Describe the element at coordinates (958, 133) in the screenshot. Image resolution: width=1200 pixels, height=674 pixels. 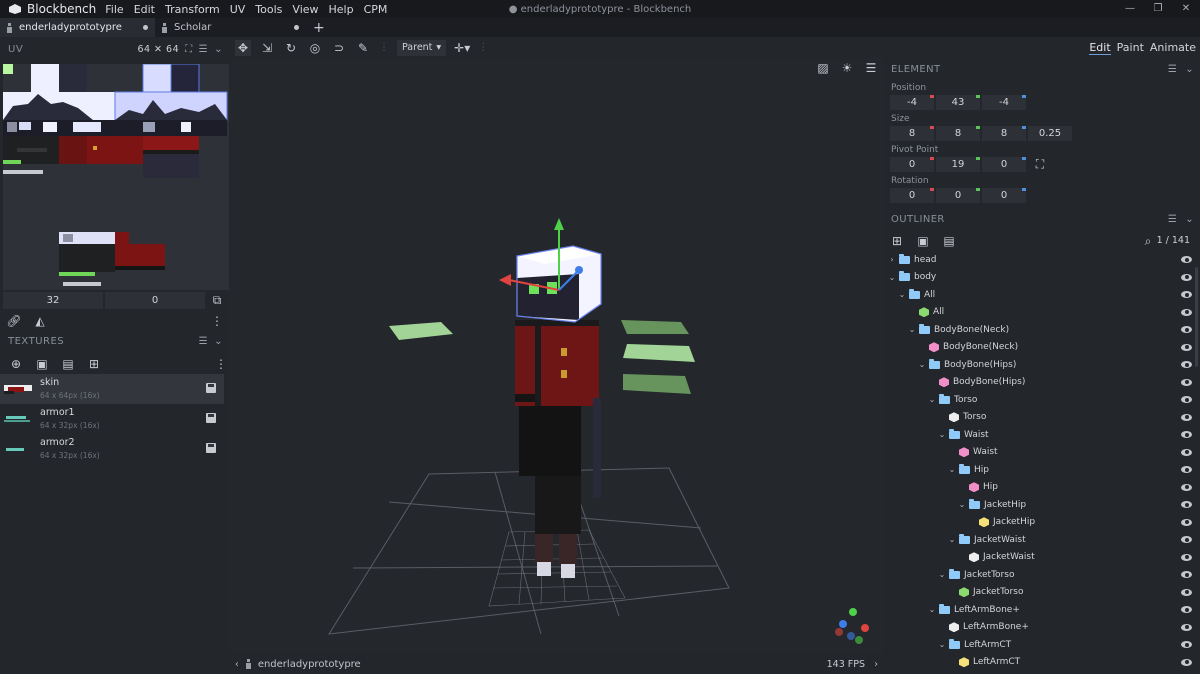
I see `size-y-input: 8` at that location.